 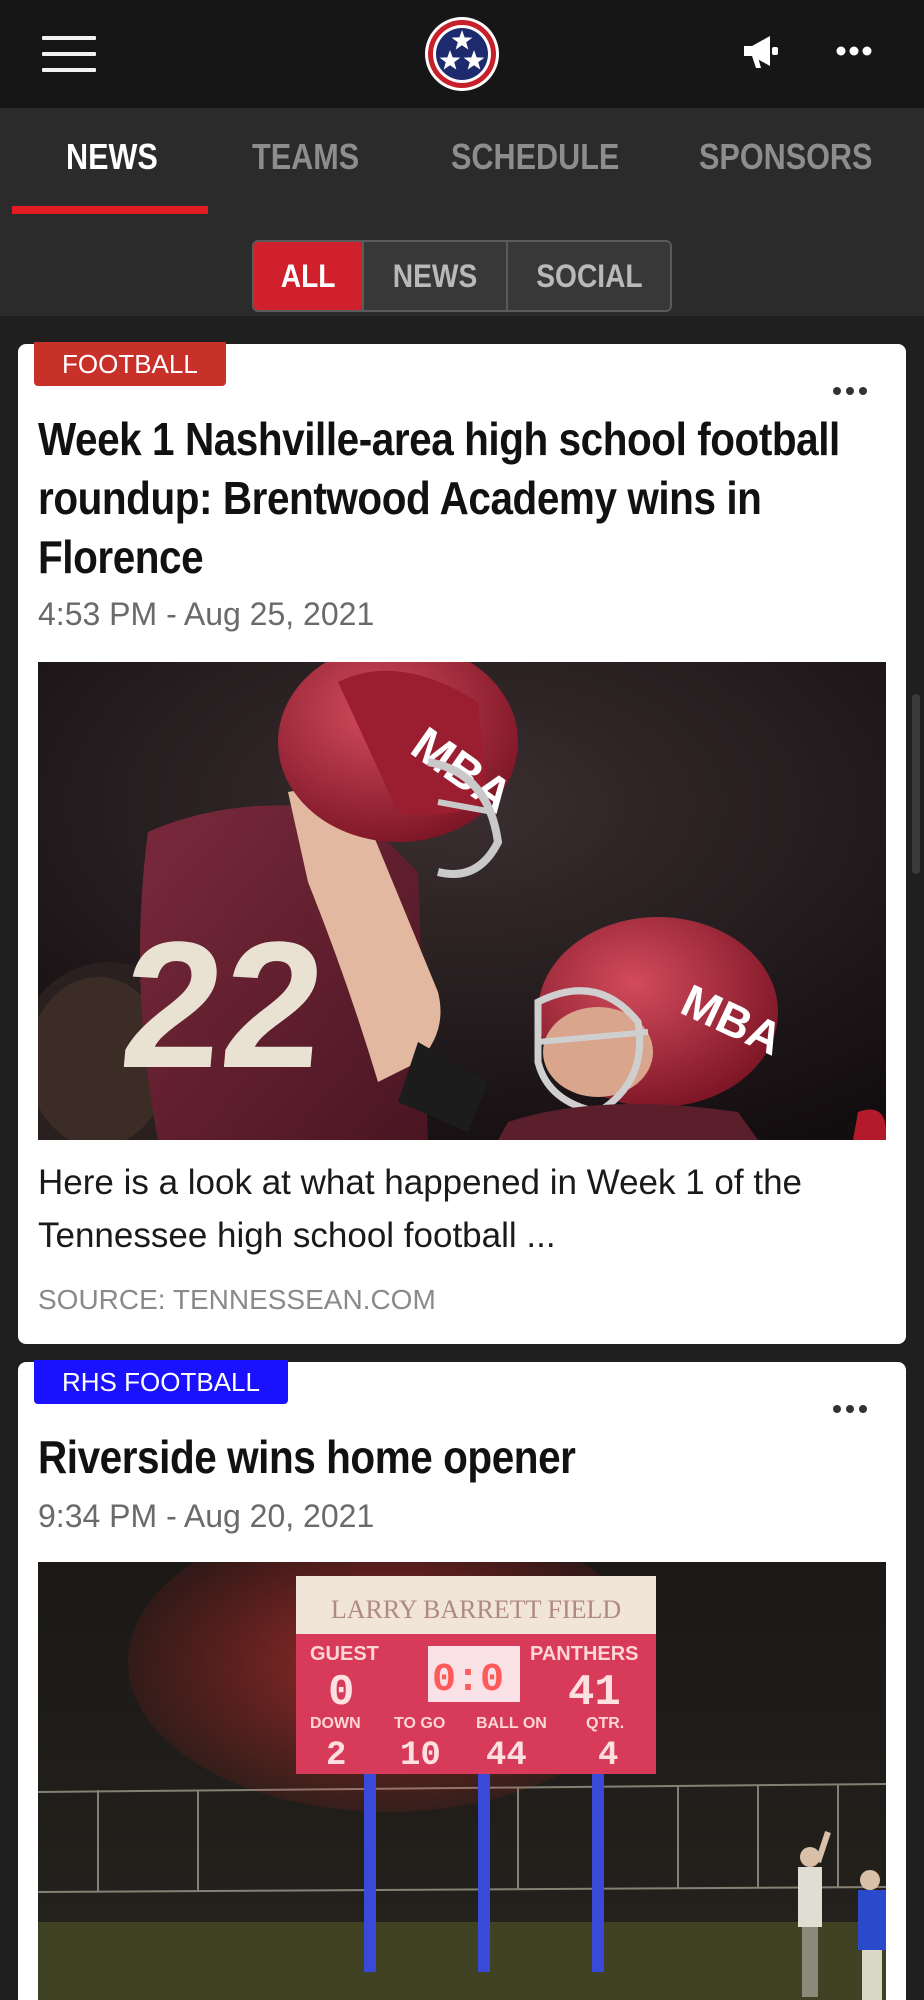 I want to click on article-headline: Riverside wins home opener, so click(x=447, y=1457).